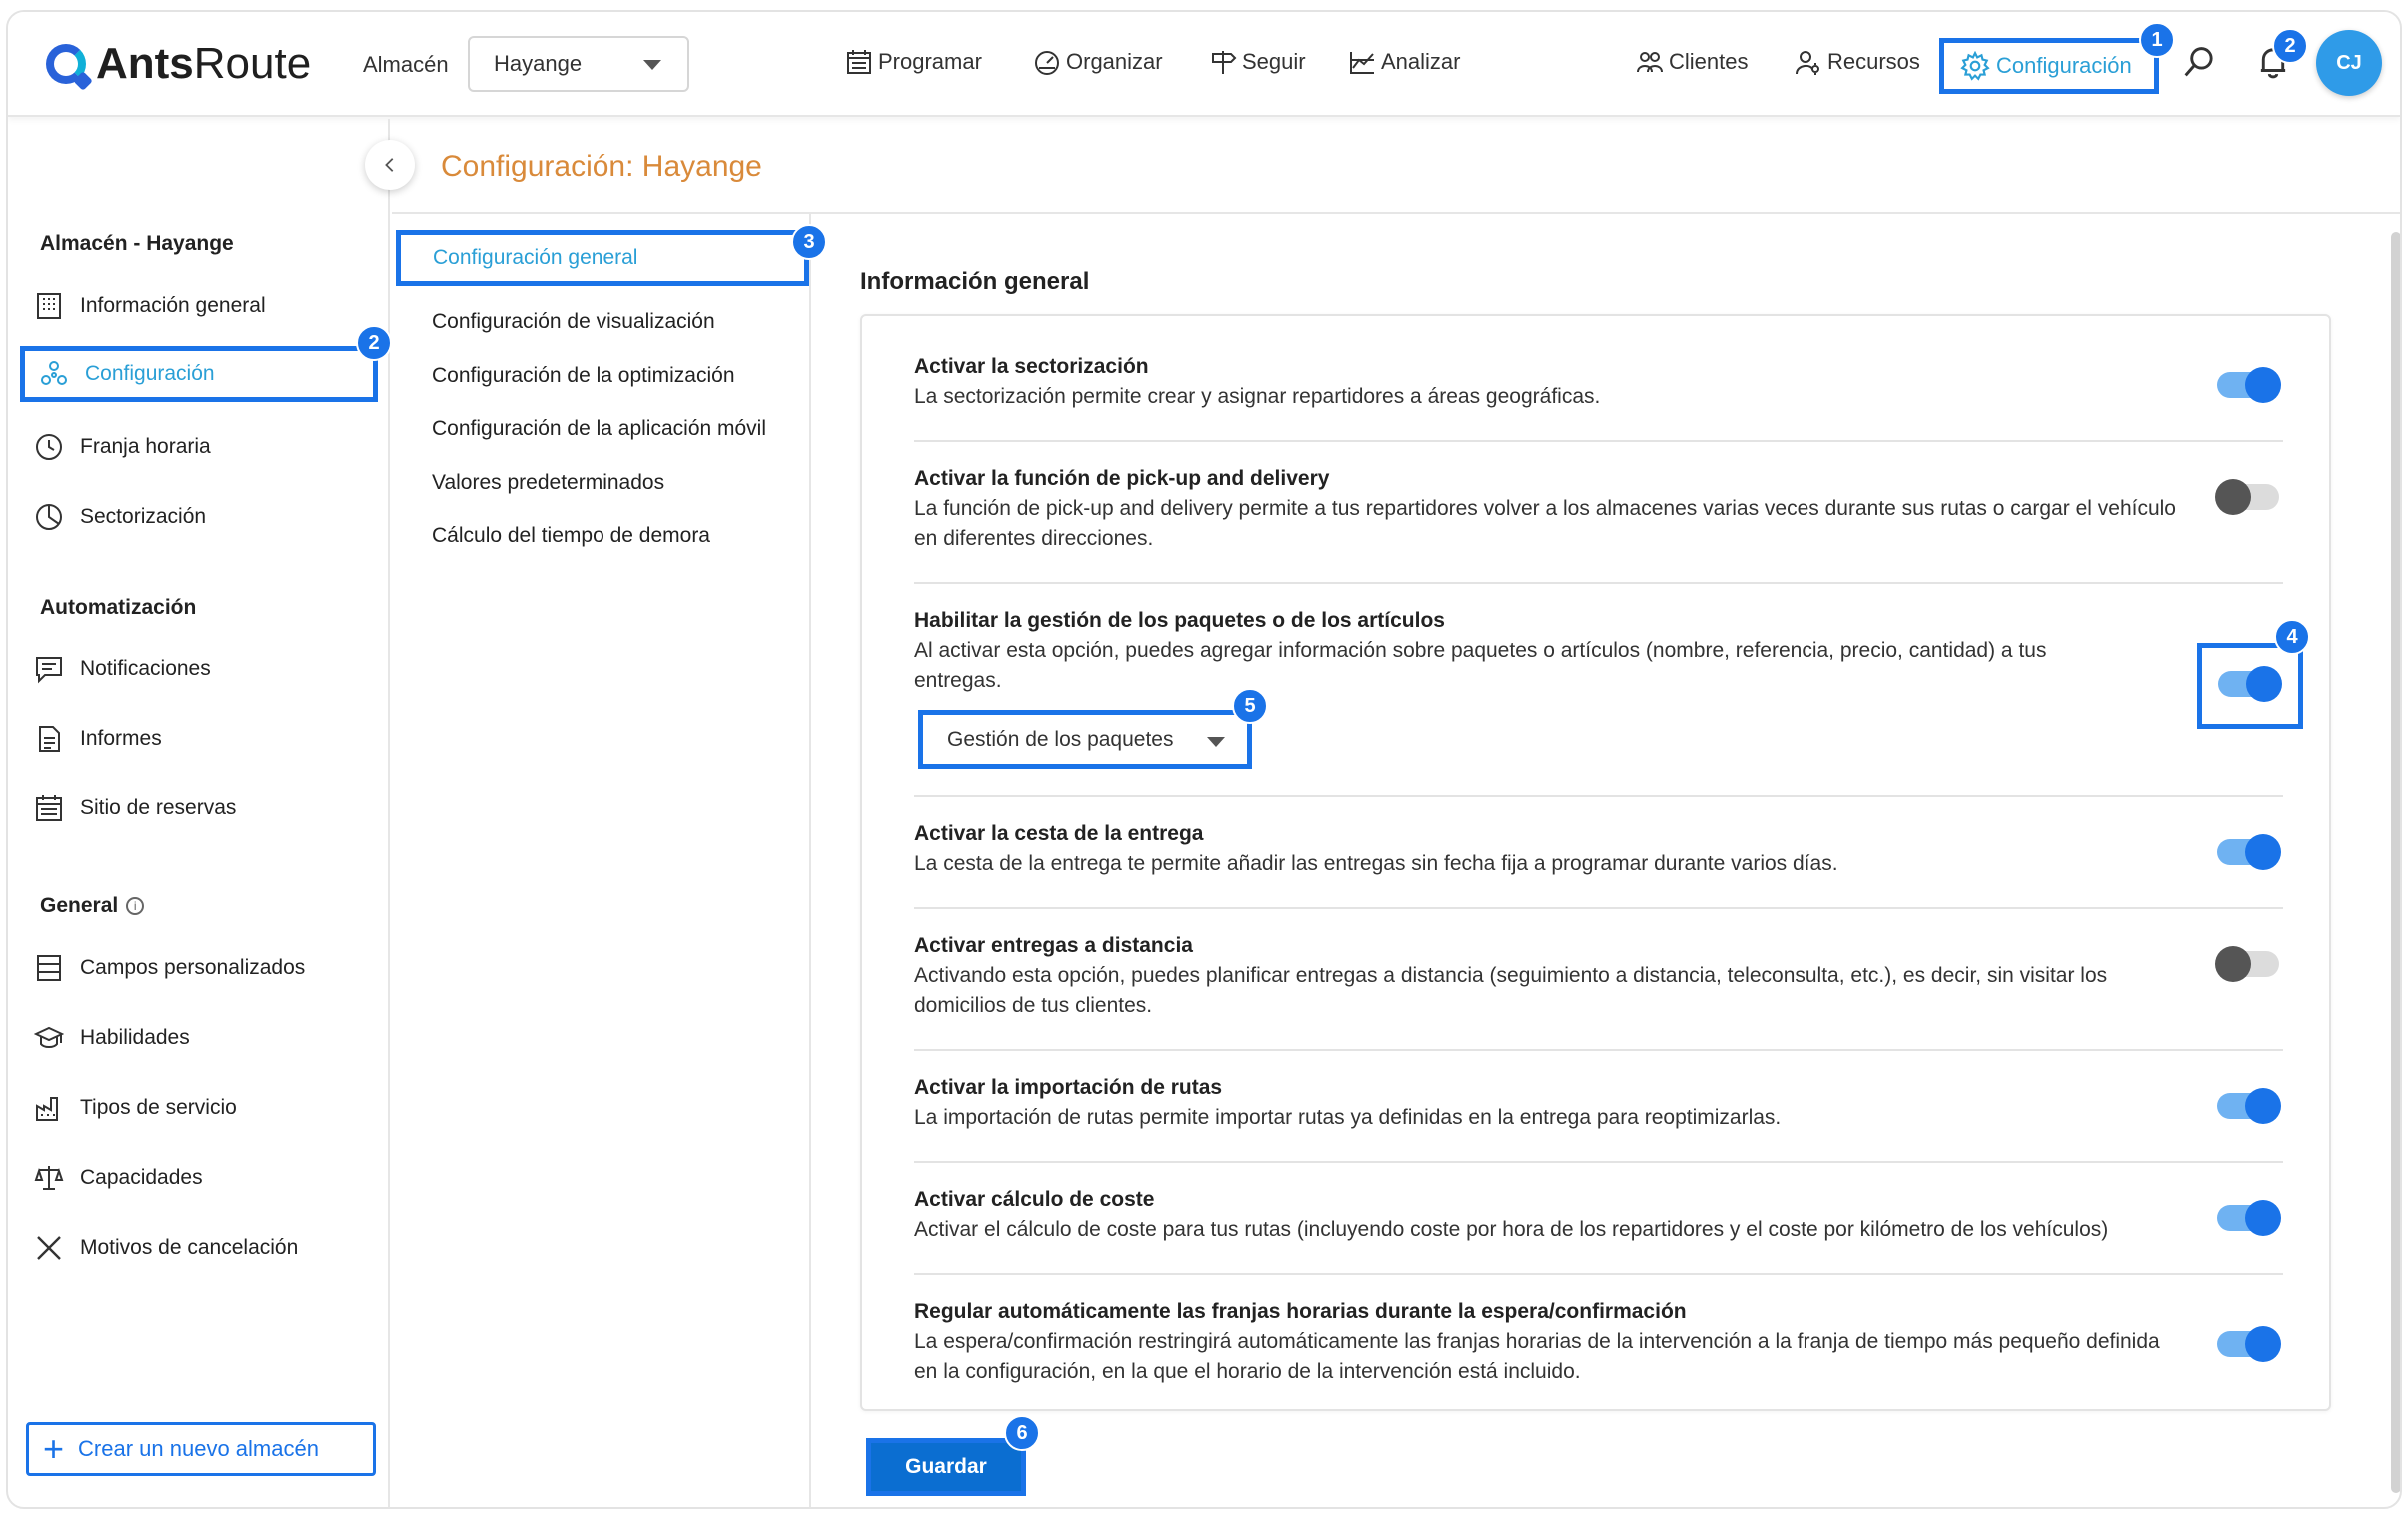 This screenshot has width=2408, height=1516. What do you see at coordinates (1047, 62) in the screenshot?
I see `speedometer-icon` at bounding box center [1047, 62].